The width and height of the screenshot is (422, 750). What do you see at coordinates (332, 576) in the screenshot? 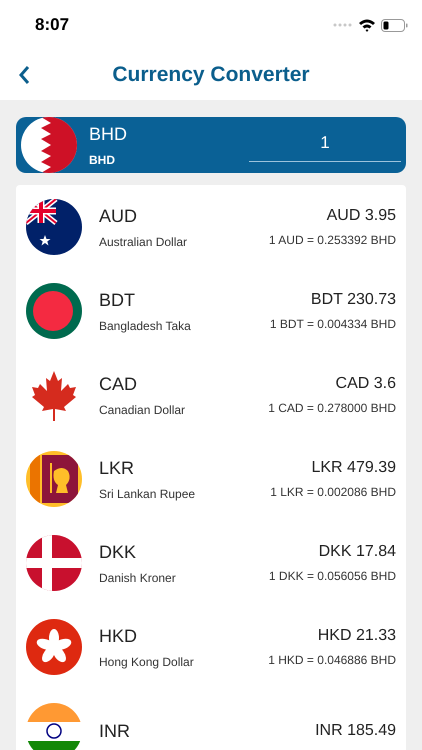
I see `exchange-rate: 1 DKK = 0.056056 BHD` at bounding box center [332, 576].